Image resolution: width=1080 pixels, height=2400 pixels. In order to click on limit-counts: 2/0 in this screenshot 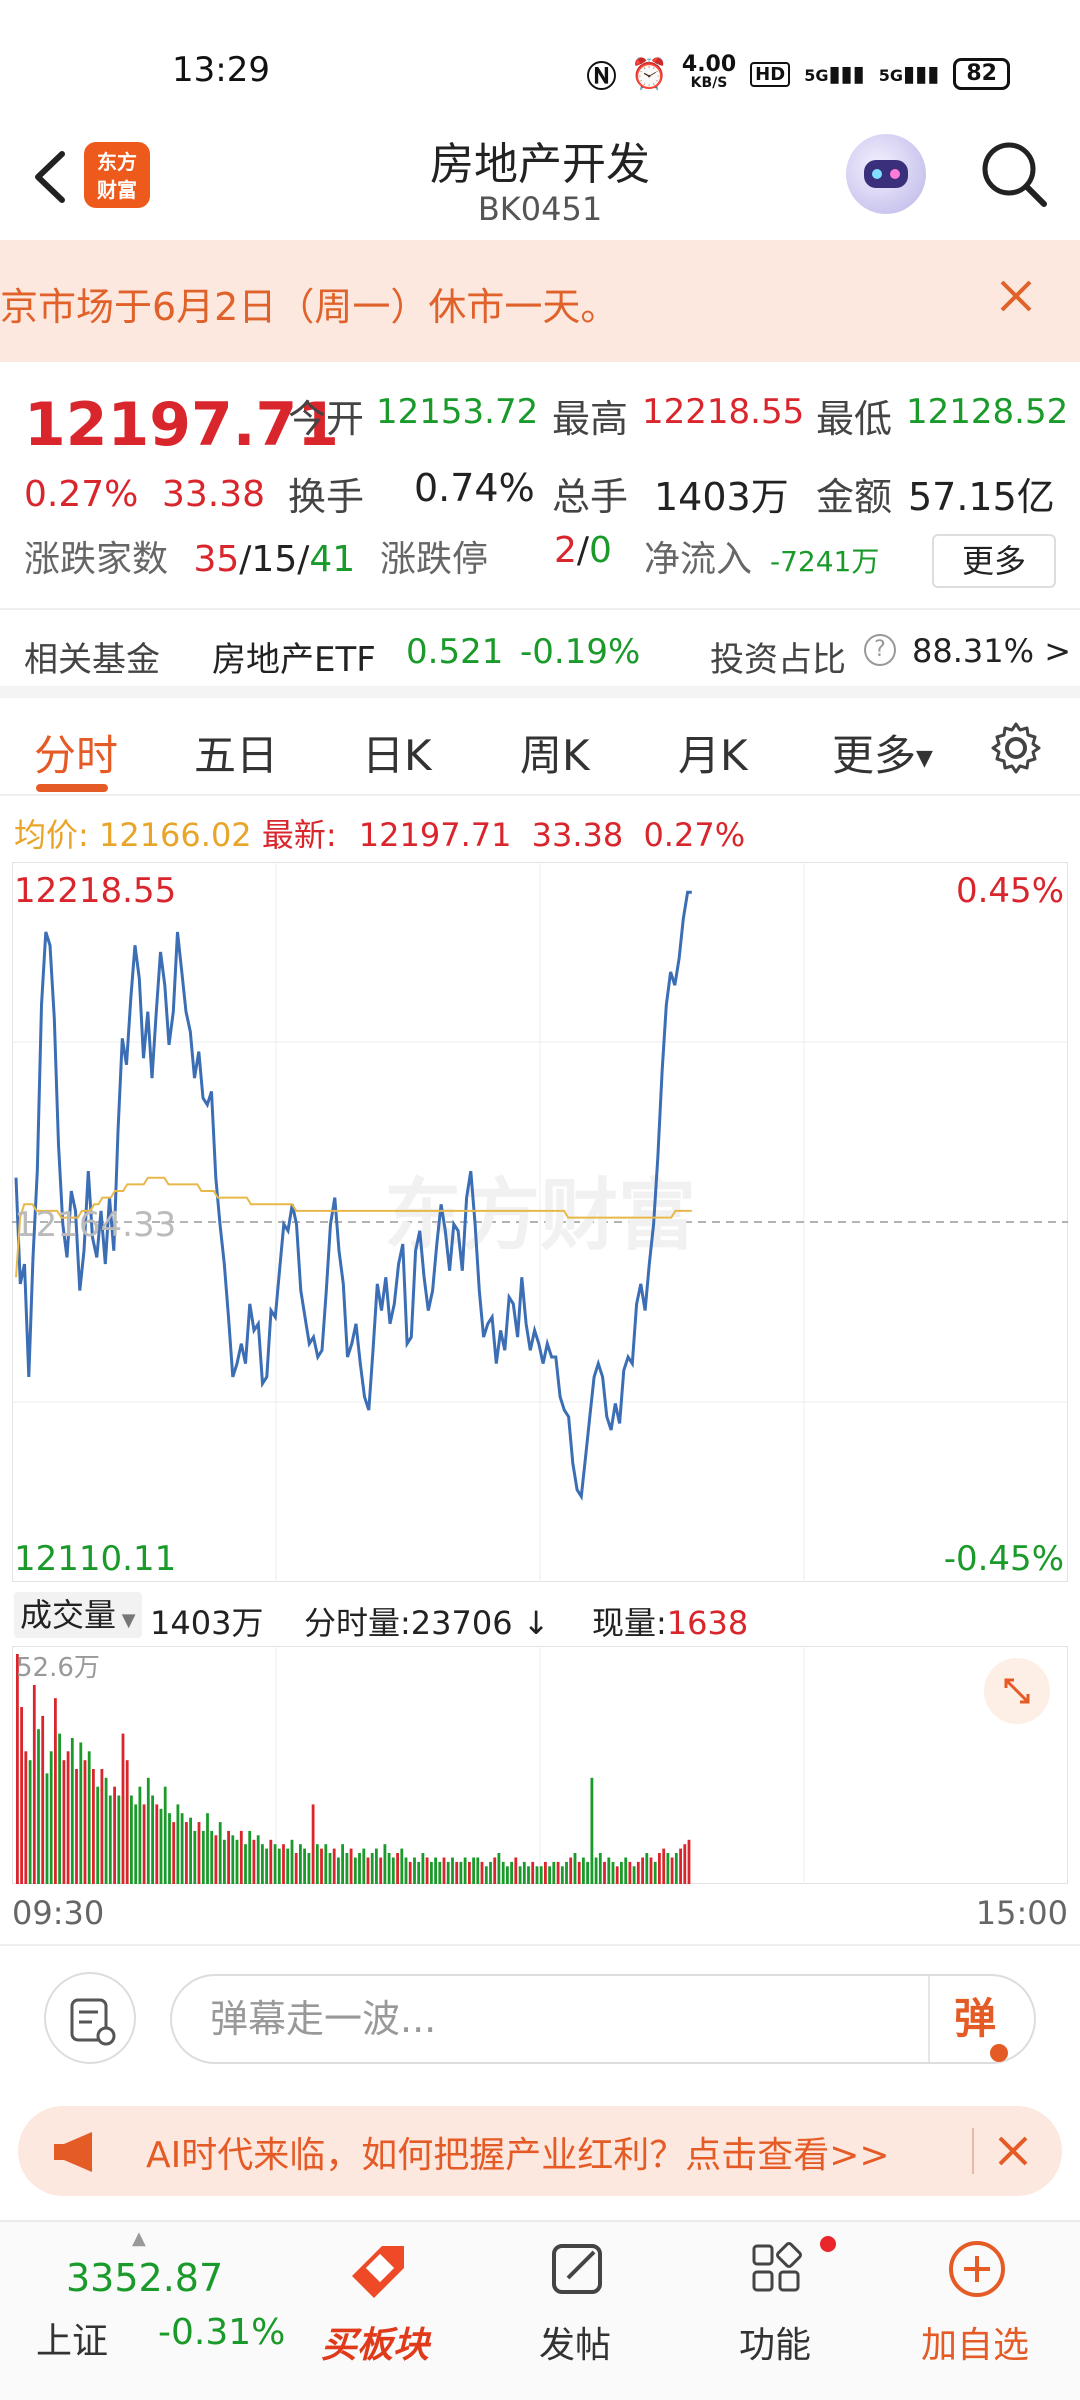, I will do `click(583, 550)`.